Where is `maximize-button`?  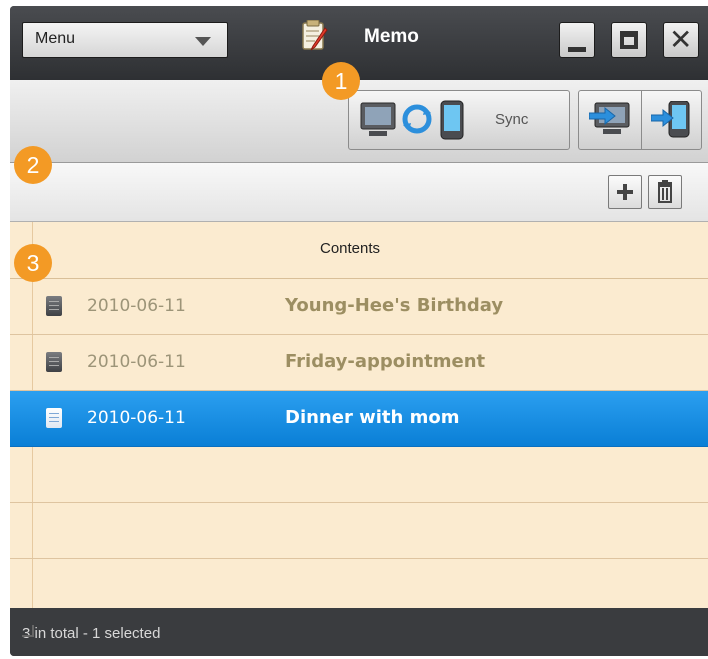
maximize-button is located at coordinates (629, 40).